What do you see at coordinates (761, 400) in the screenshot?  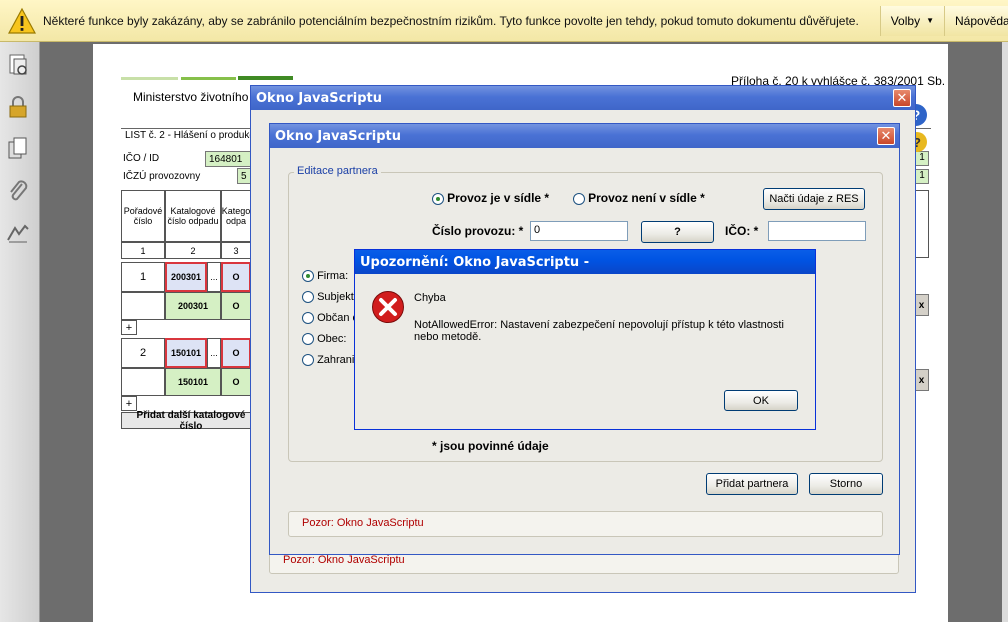 I see `ok-button: OK` at bounding box center [761, 400].